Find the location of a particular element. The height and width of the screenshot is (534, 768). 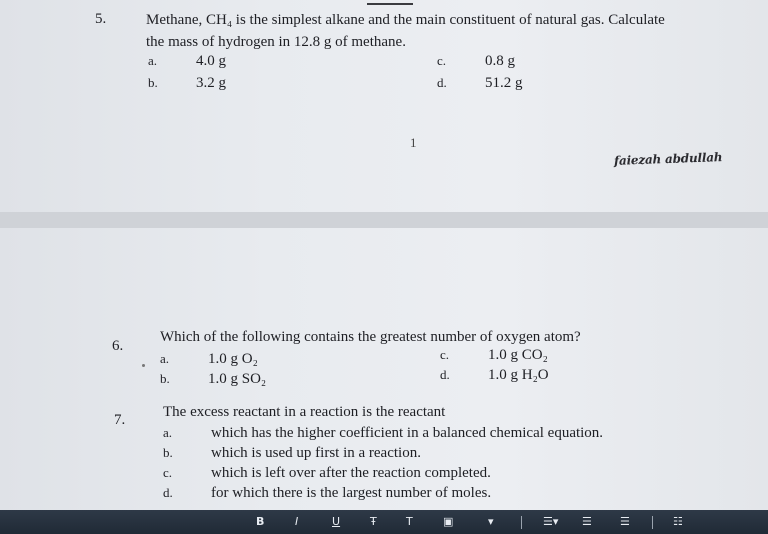

q6-option-b-letter: b. is located at coordinates (165, 378).